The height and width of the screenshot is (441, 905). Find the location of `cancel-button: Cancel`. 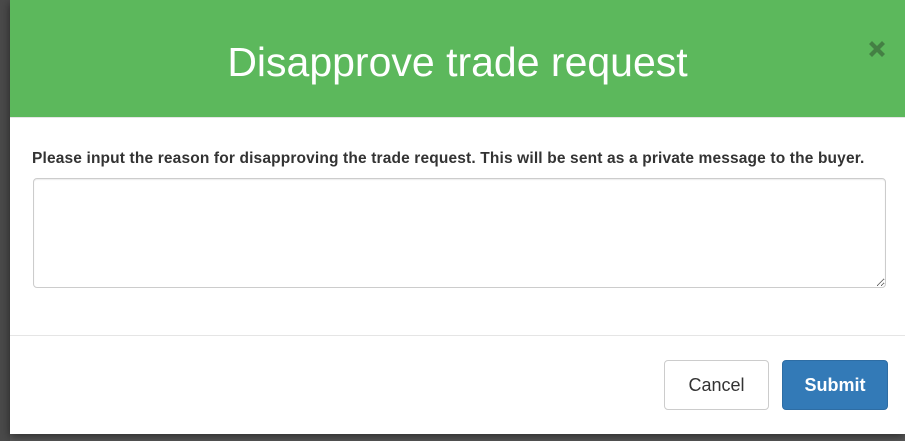

cancel-button: Cancel is located at coordinates (716, 385).